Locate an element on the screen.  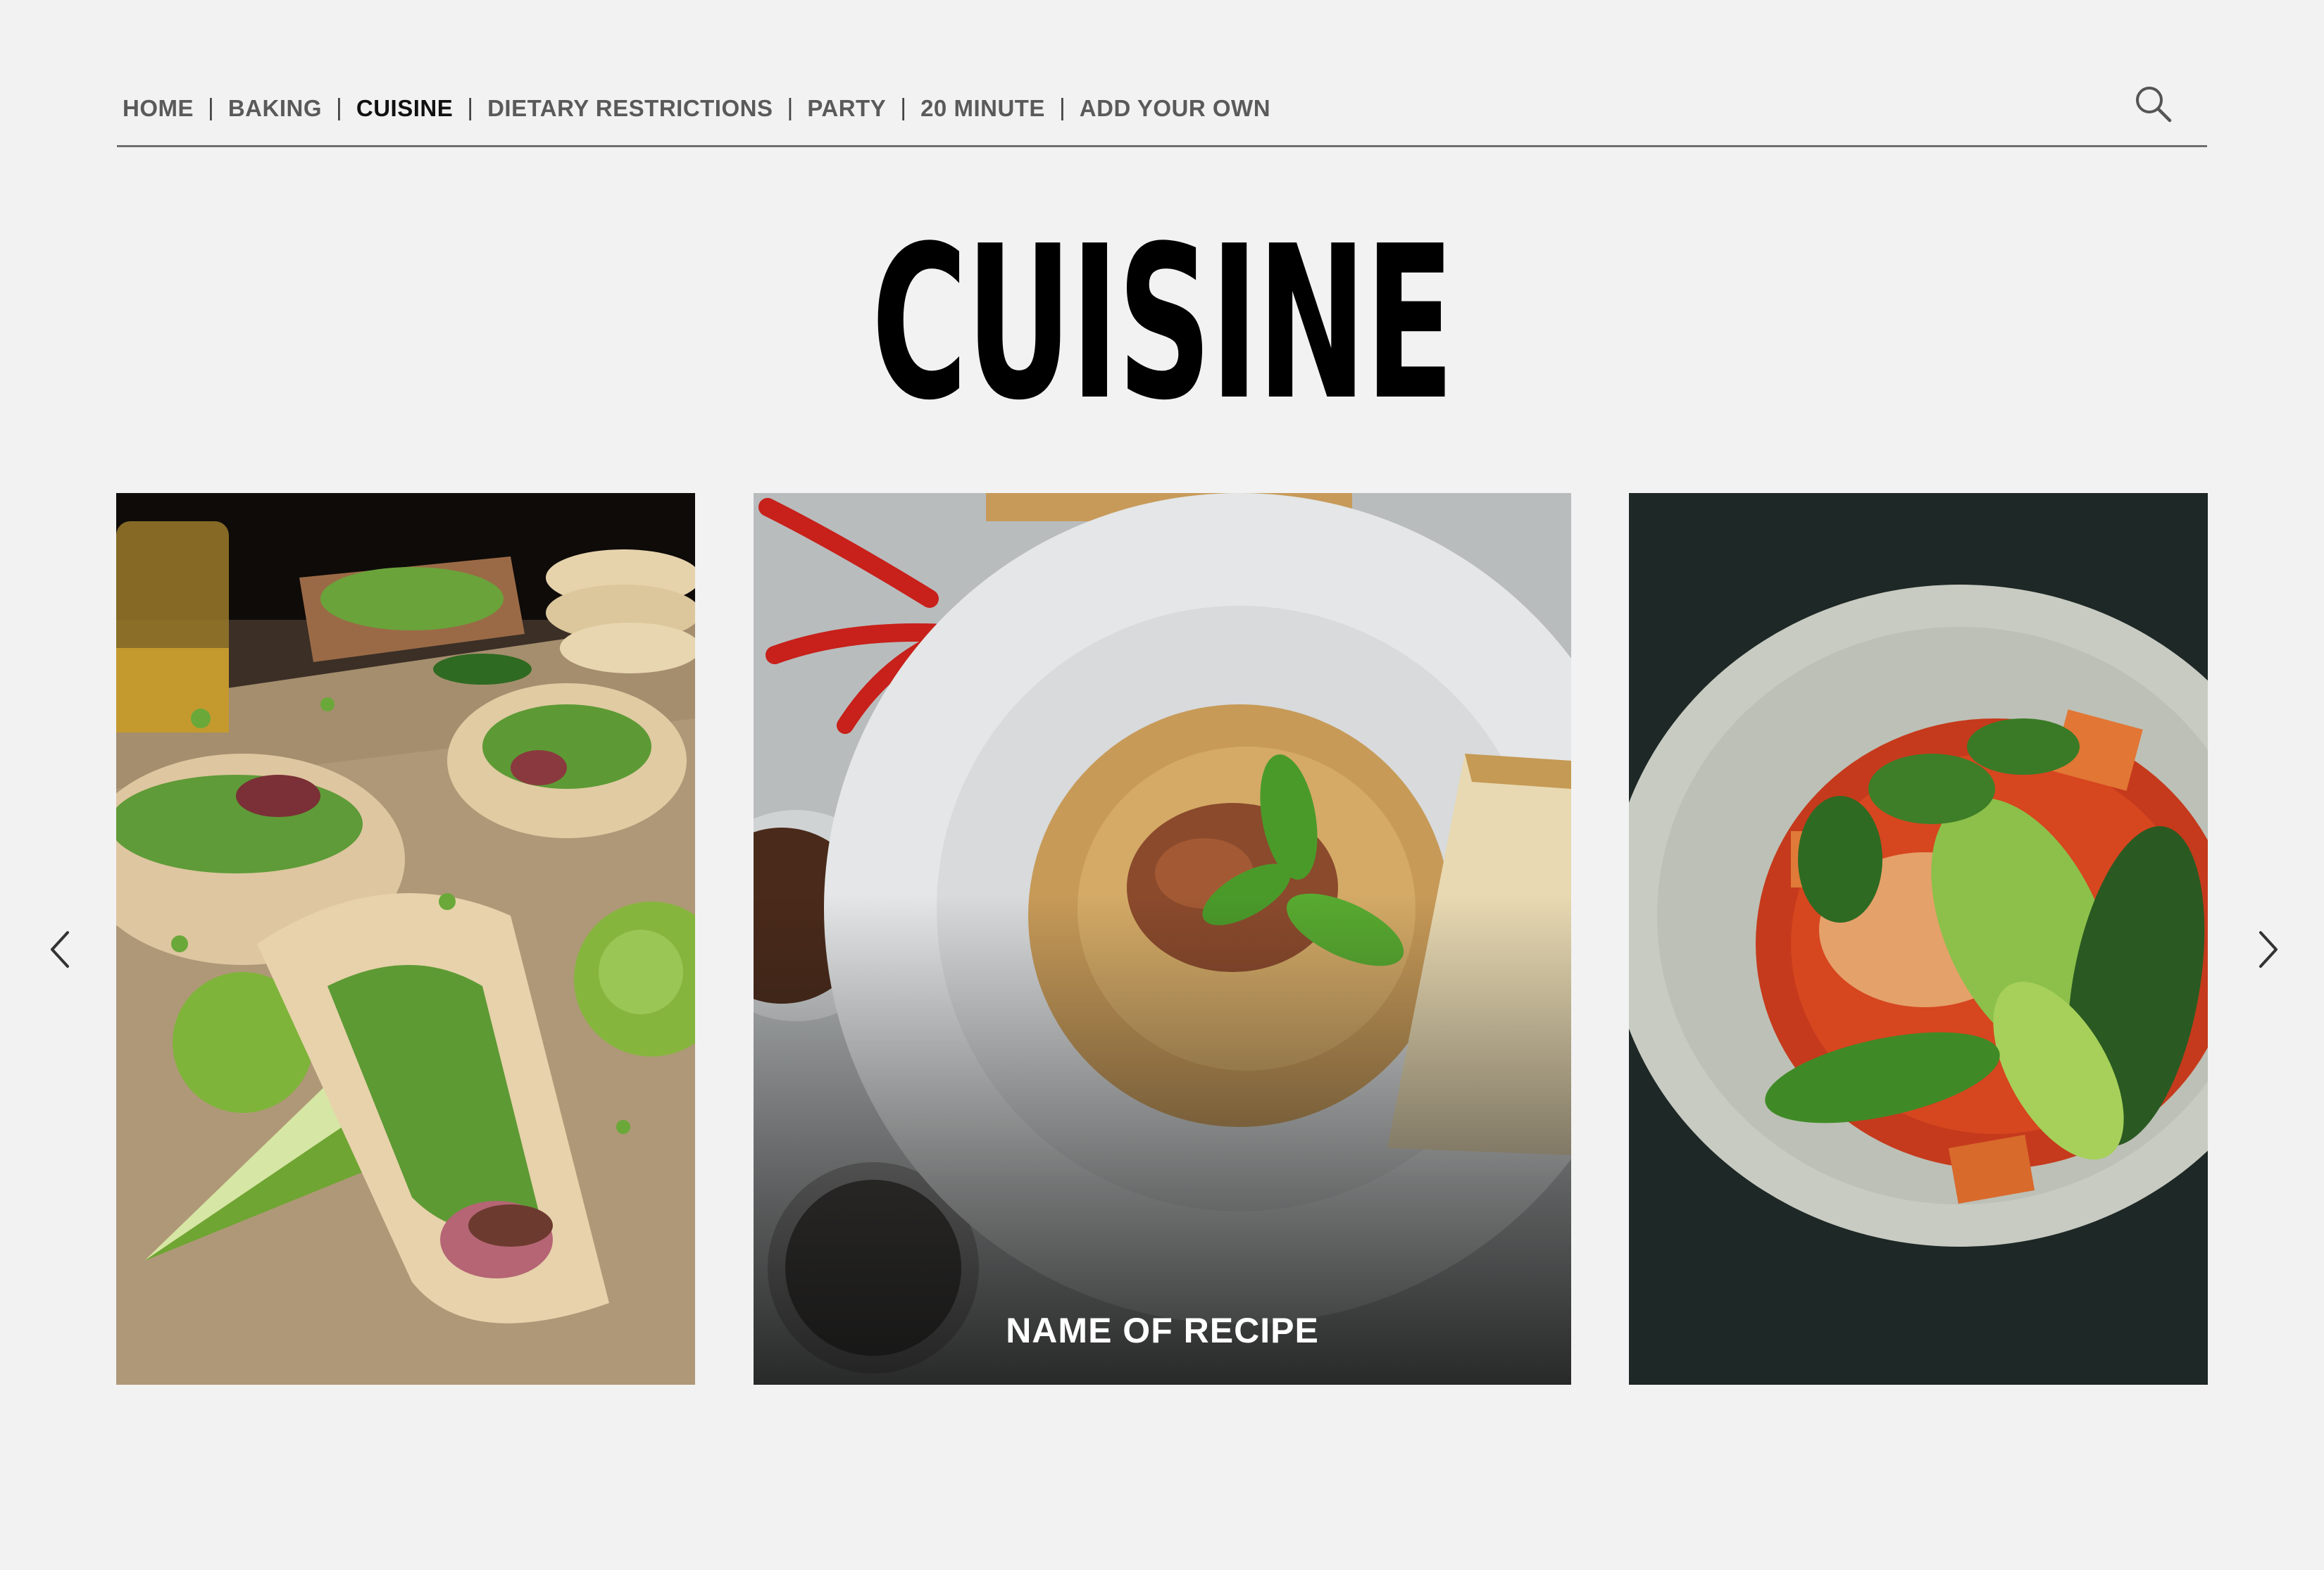
curry-noodle-soup-photo is located at coordinates (1918, 939).